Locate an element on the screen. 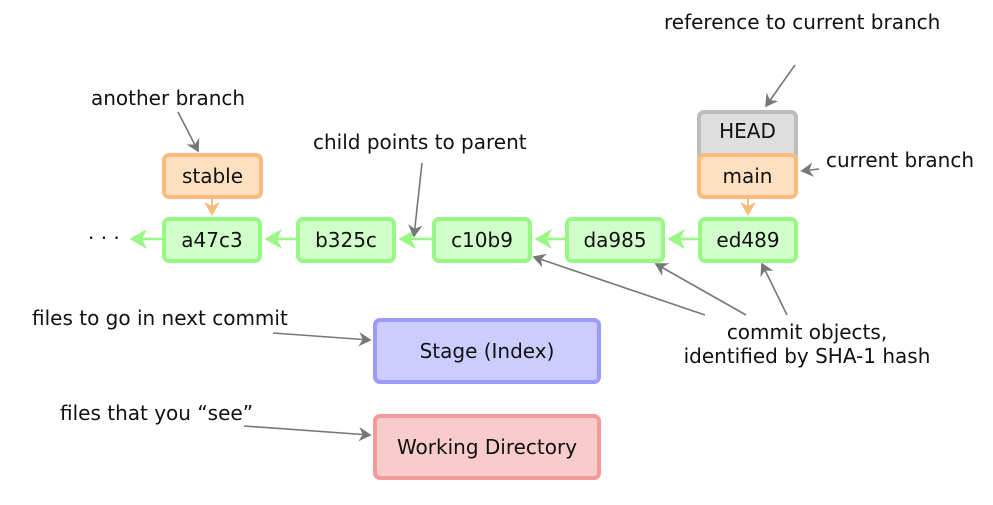  commit-objects-arrow-da985 is located at coordinates (700, 289).